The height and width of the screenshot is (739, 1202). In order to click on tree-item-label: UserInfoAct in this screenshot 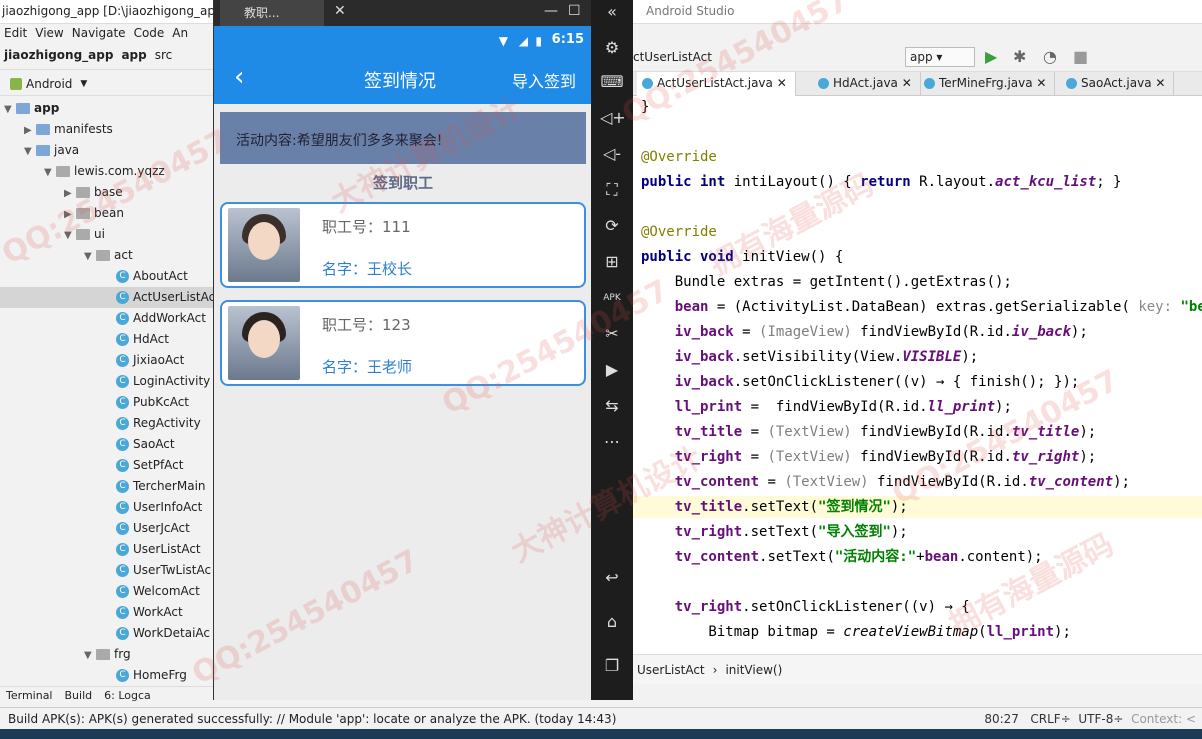, I will do `click(168, 507)`.